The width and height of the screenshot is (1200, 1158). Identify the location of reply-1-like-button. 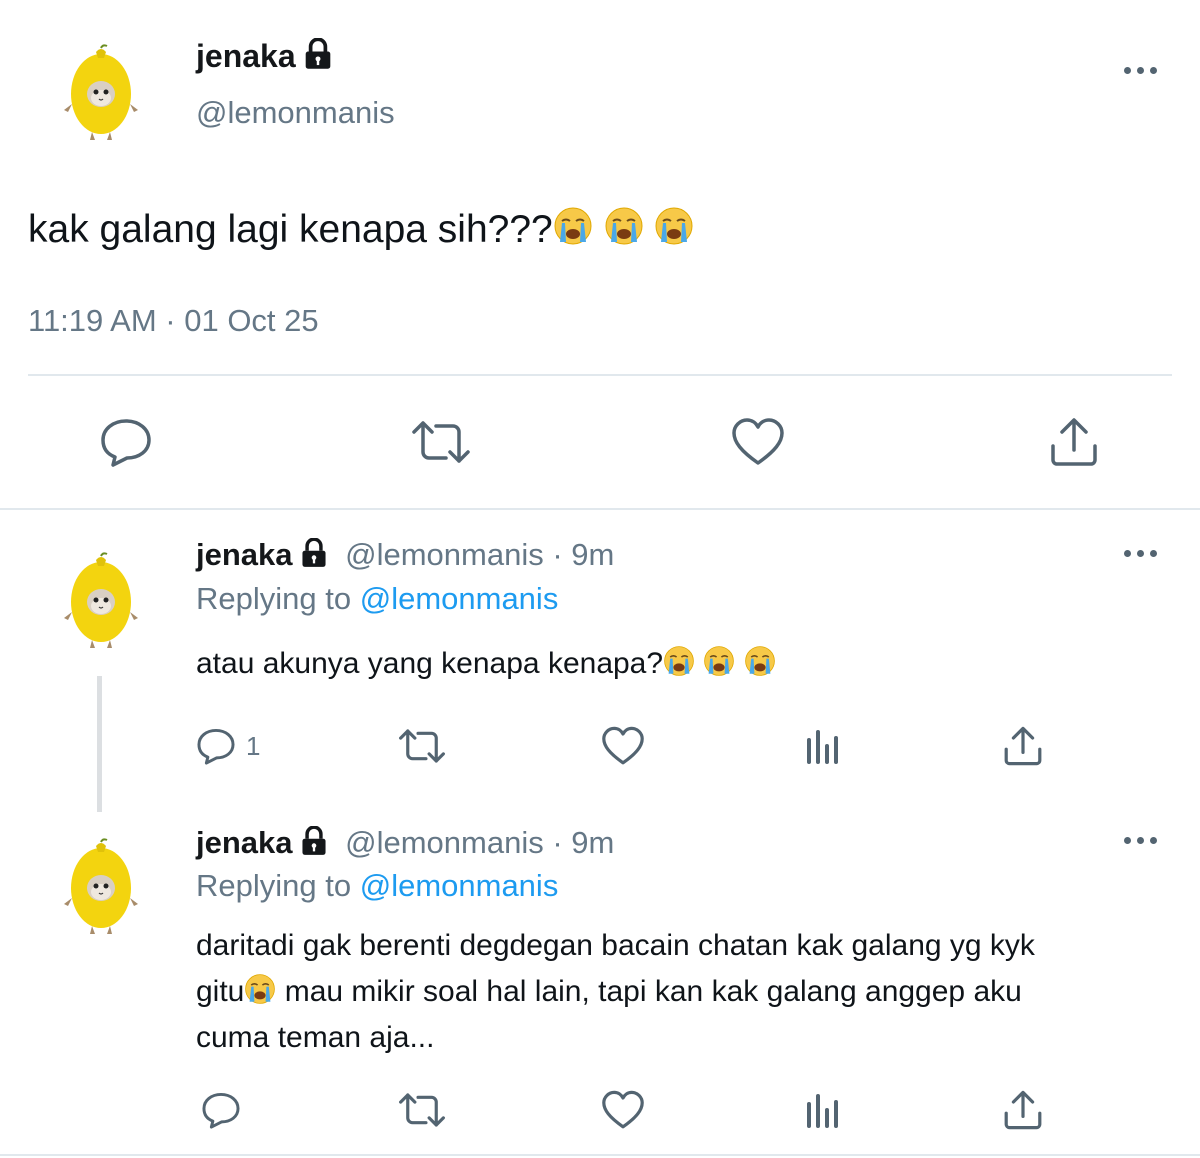
(623, 746).